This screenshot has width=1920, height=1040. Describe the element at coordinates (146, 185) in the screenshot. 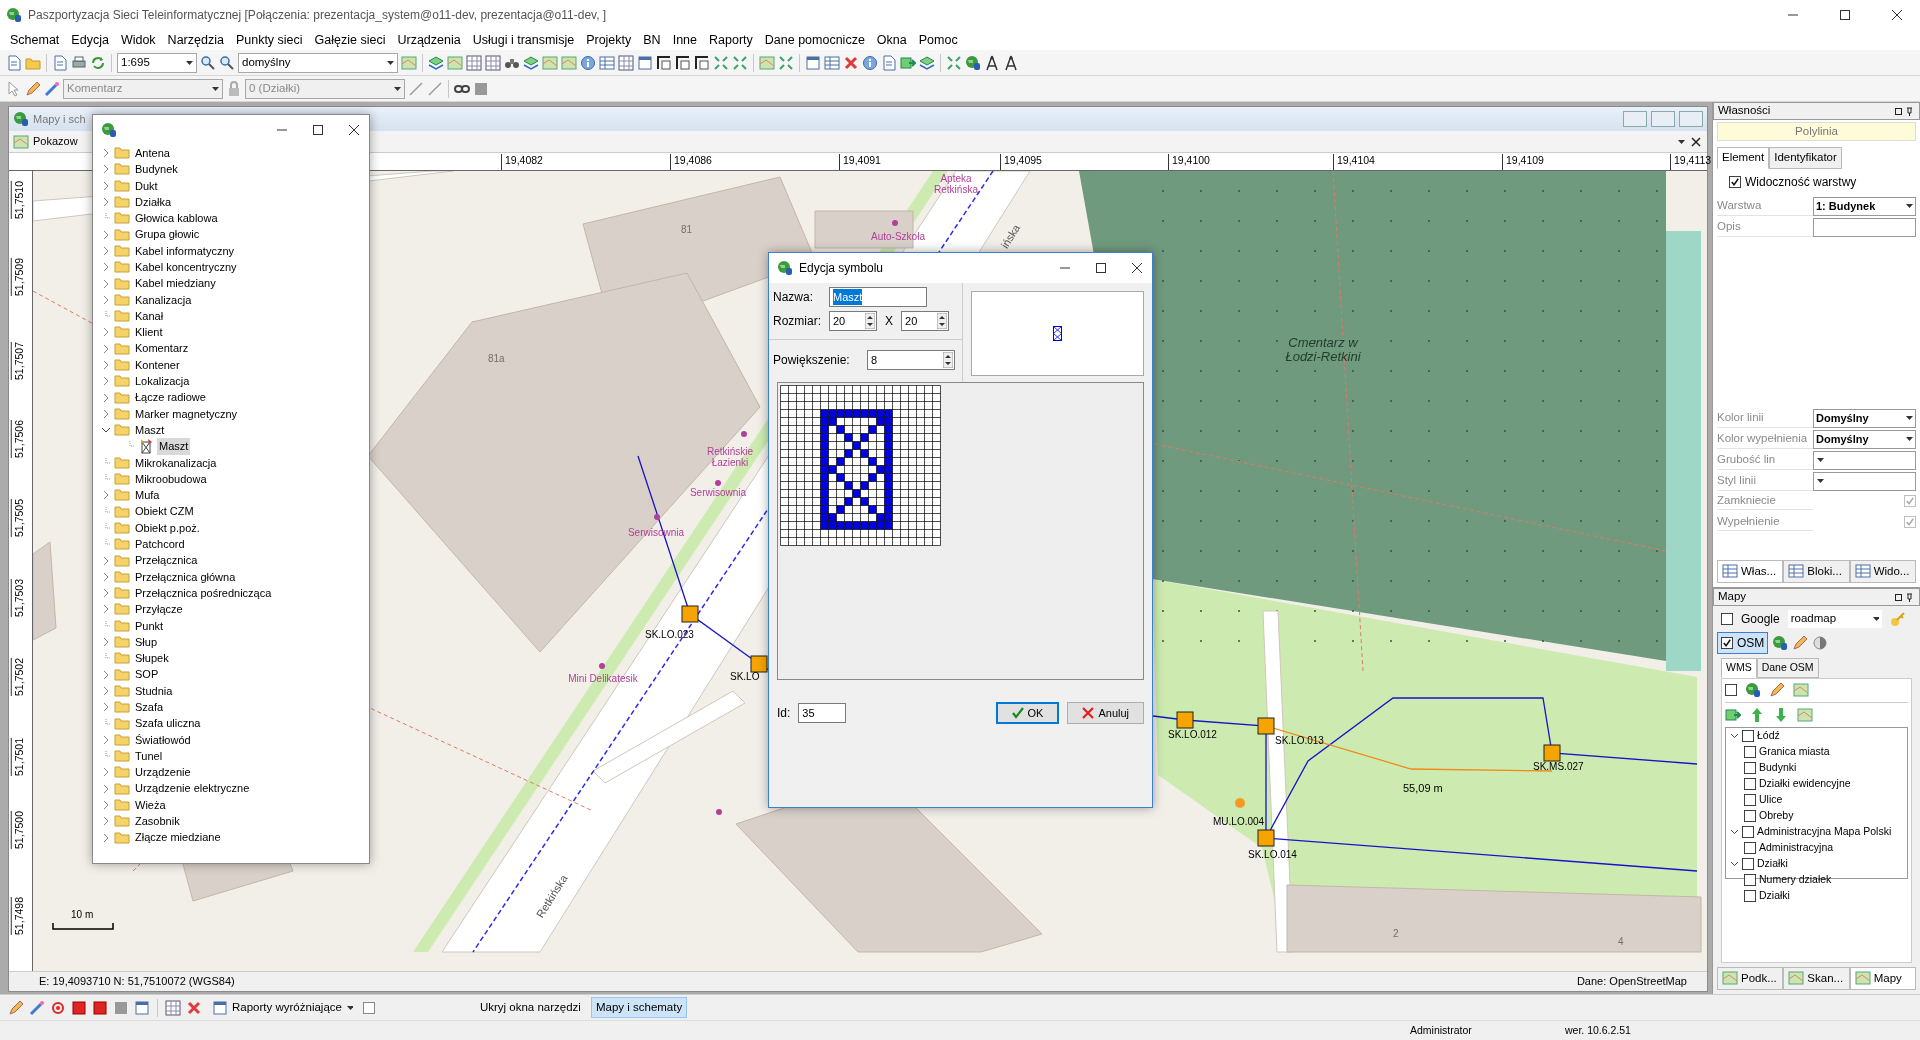

I see `tree-item: Dukt` at that location.